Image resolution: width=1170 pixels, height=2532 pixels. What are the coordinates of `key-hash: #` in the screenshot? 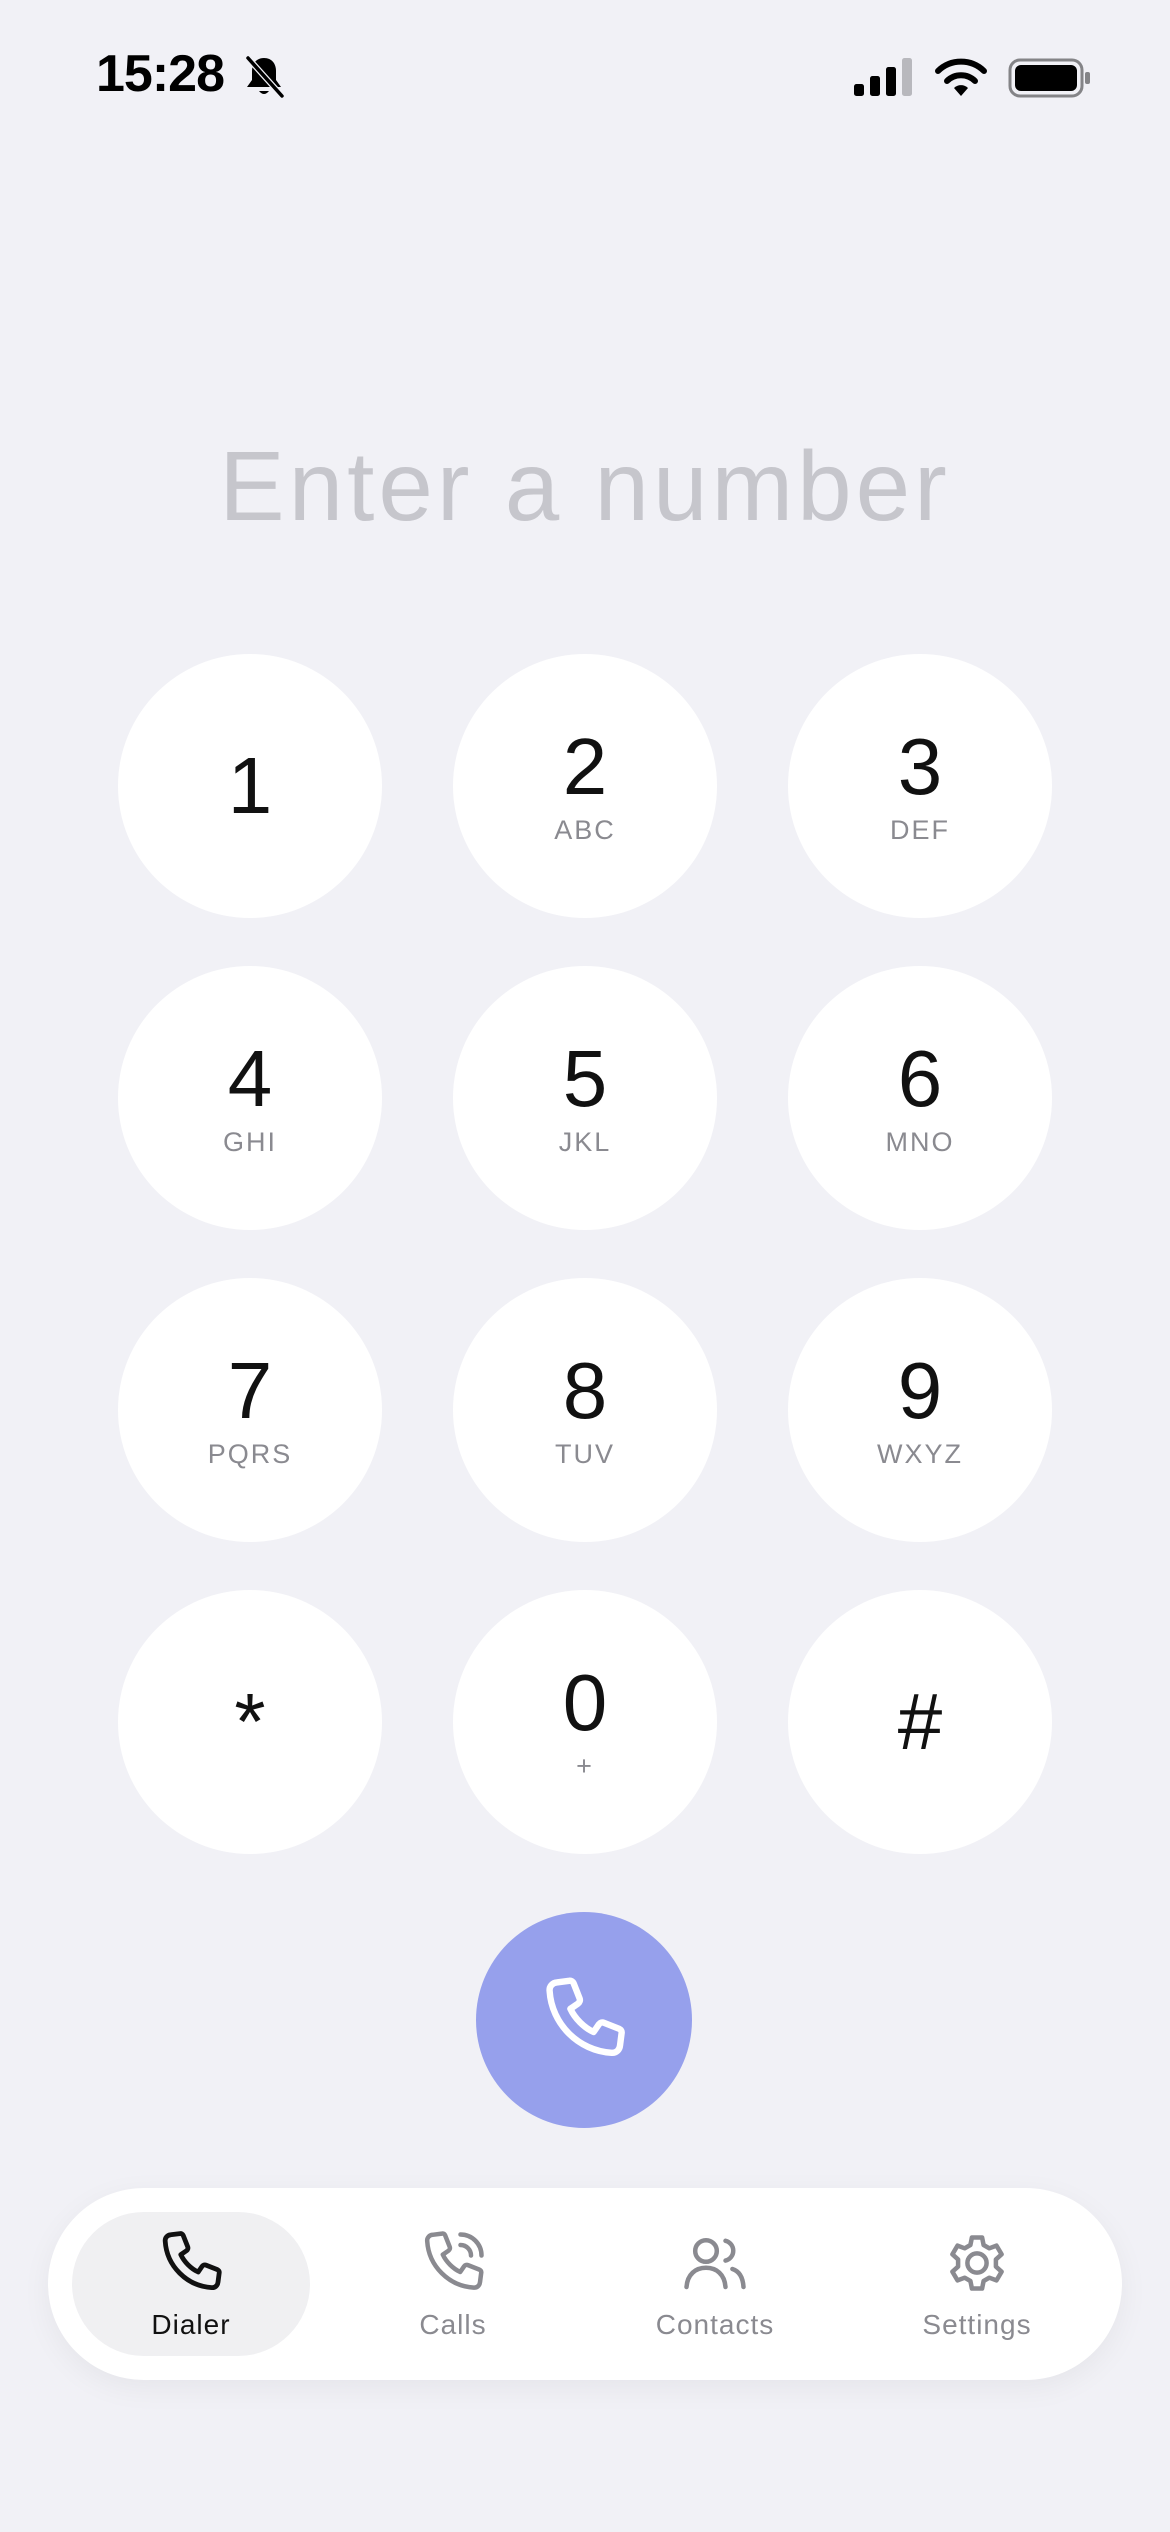 It's located at (920, 1722).